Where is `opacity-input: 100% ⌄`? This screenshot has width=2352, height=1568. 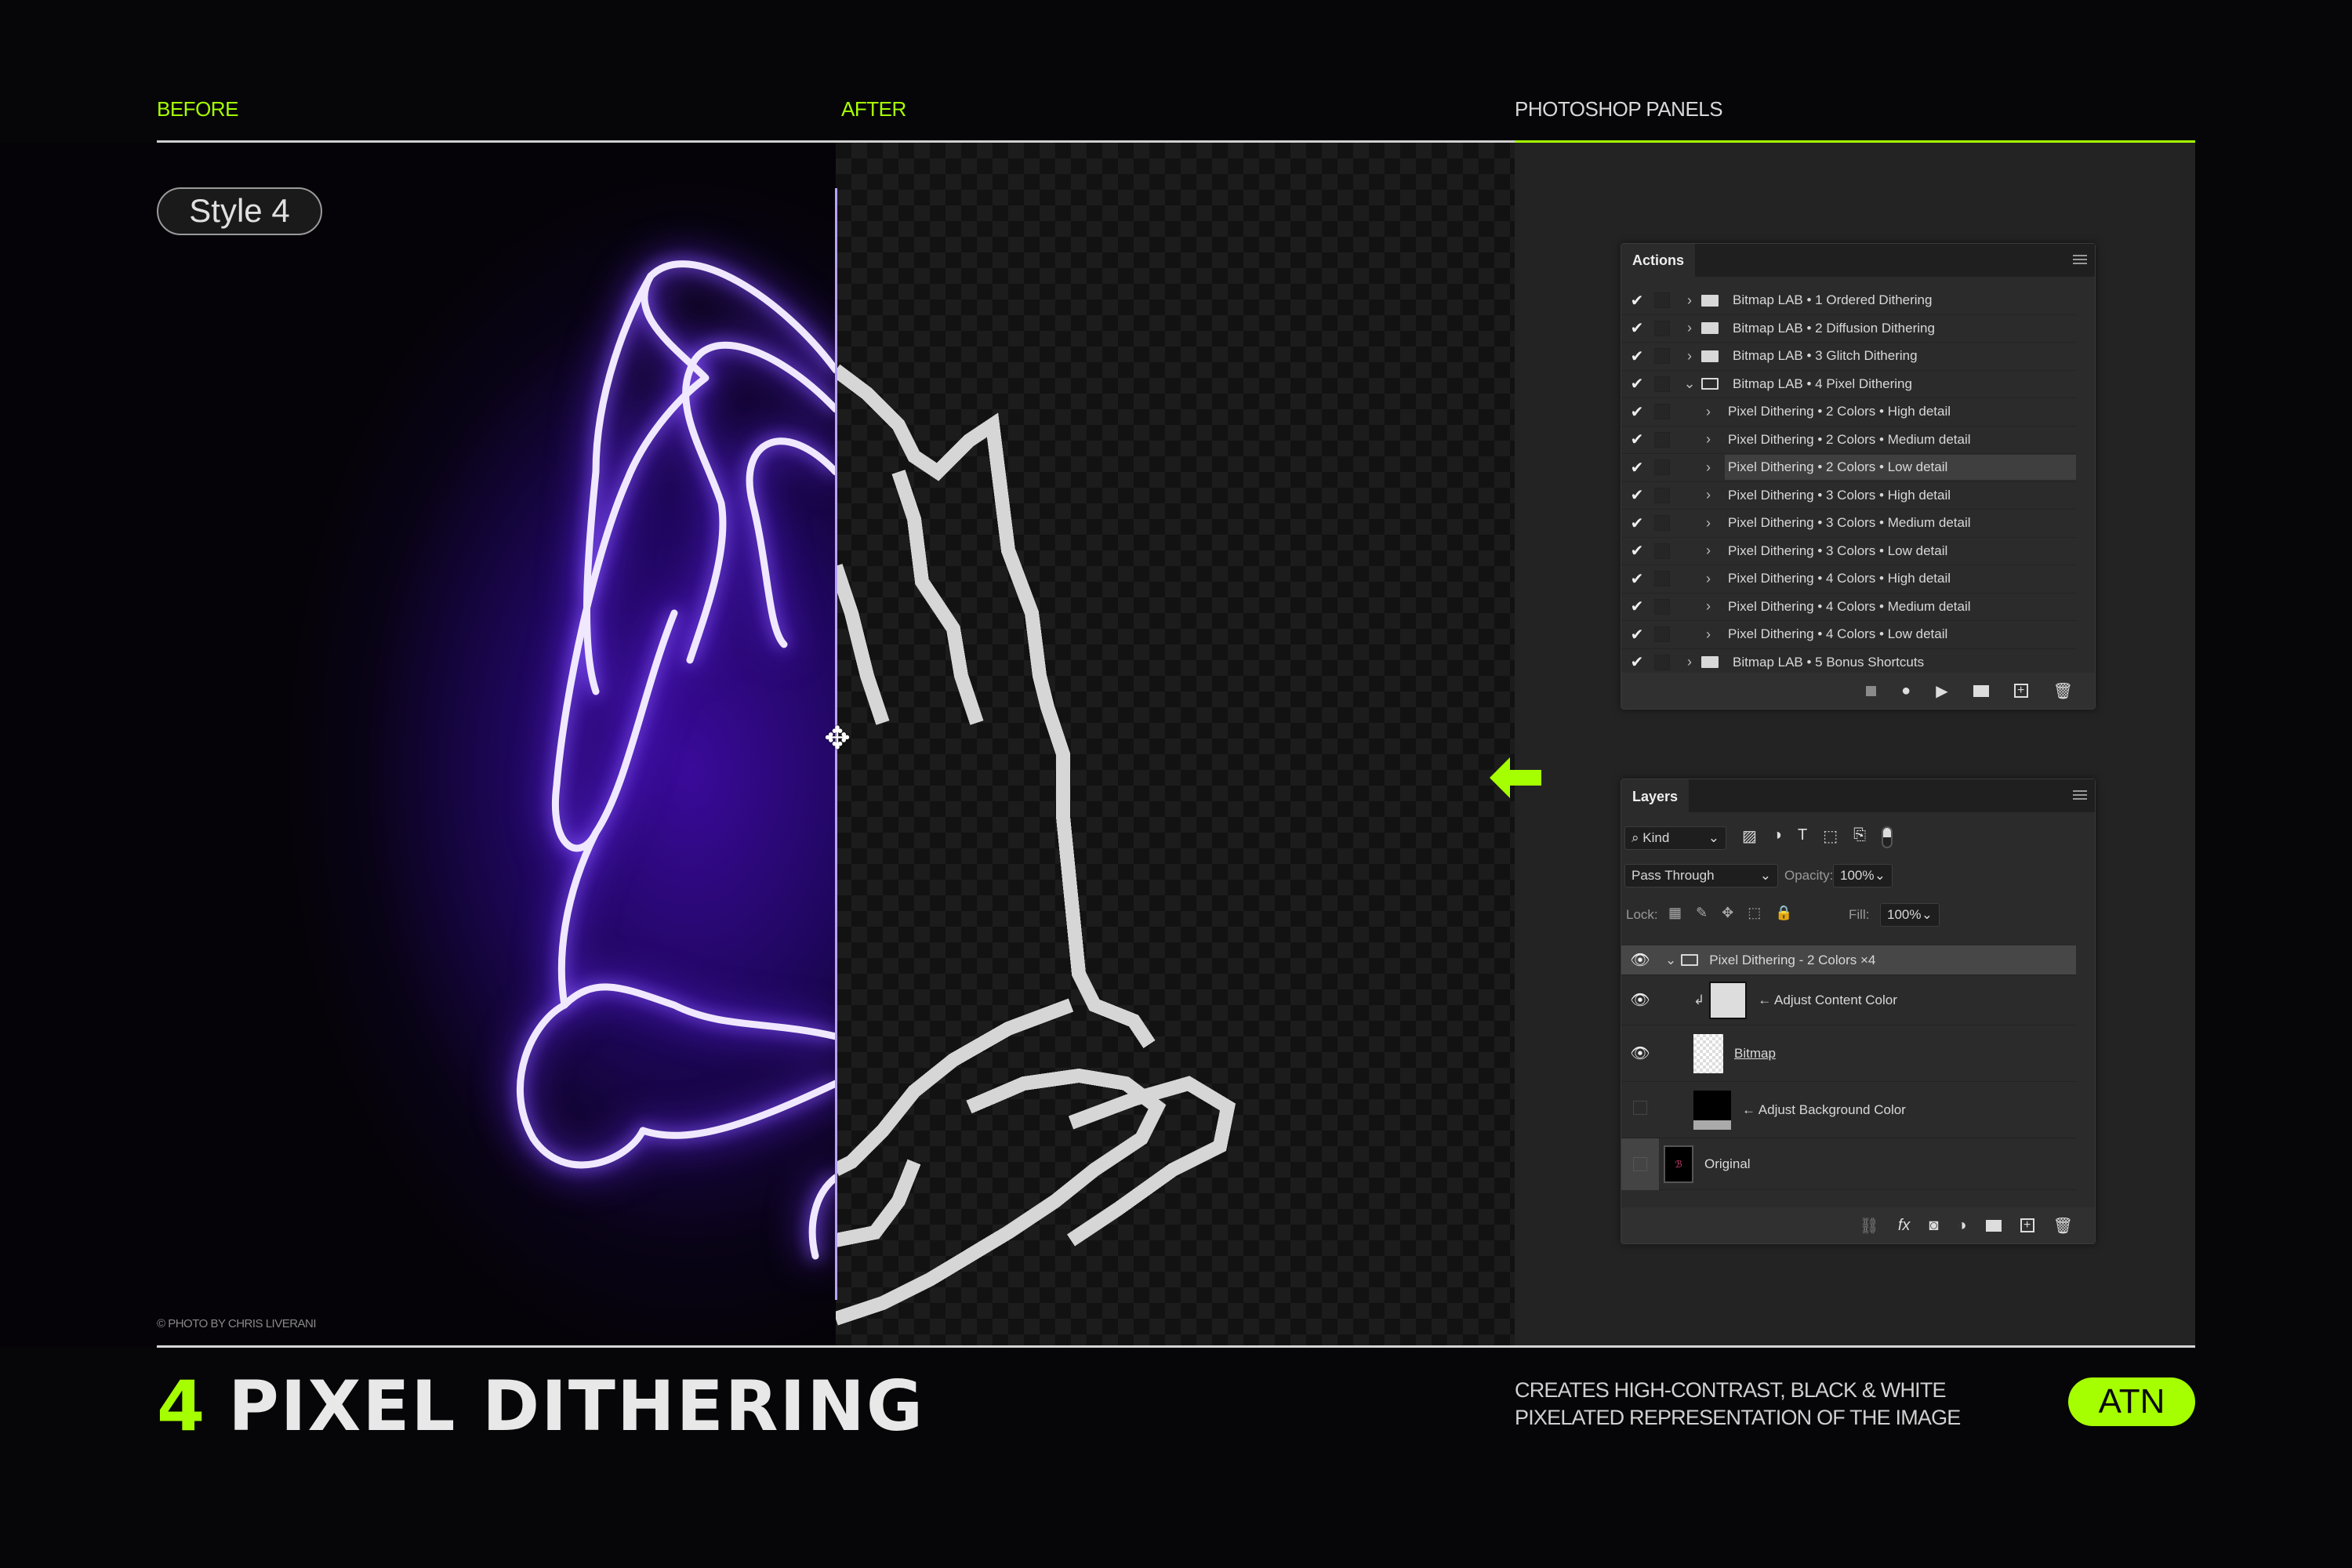
opacity-input: 100% ⌄ is located at coordinates (1863, 875).